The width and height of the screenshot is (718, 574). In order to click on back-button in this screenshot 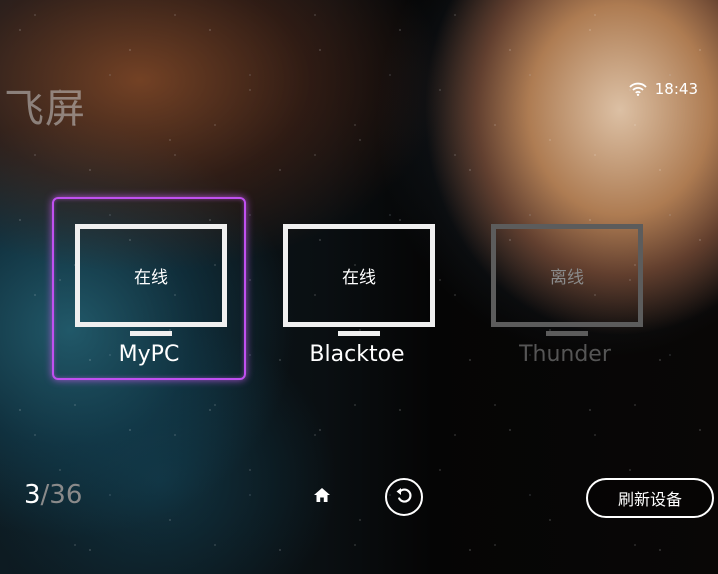, I will do `click(404, 497)`.